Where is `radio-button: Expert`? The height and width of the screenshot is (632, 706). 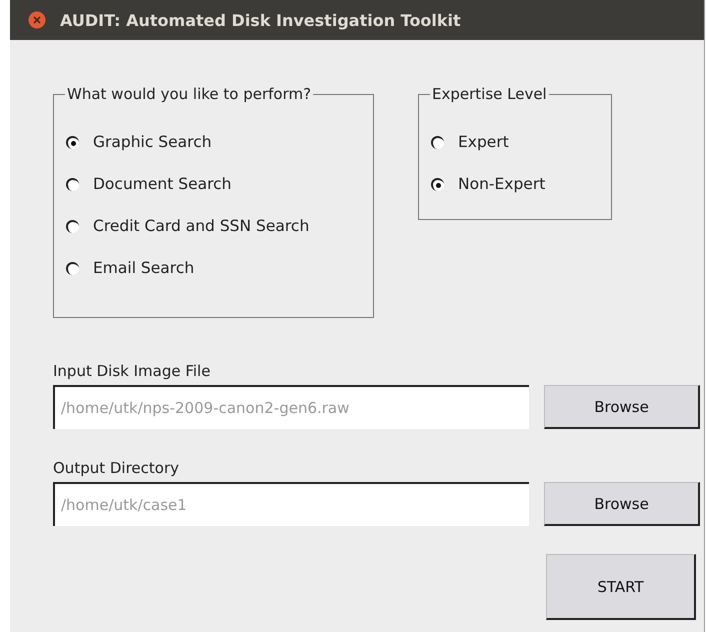
radio-button: Expert is located at coordinates (470, 142).